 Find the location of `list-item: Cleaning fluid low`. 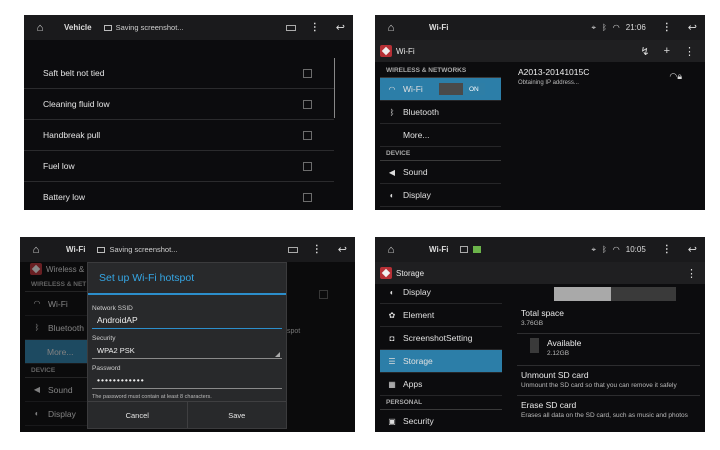

list-item: Cleaning fluid low is located at coordinates (179, 104).